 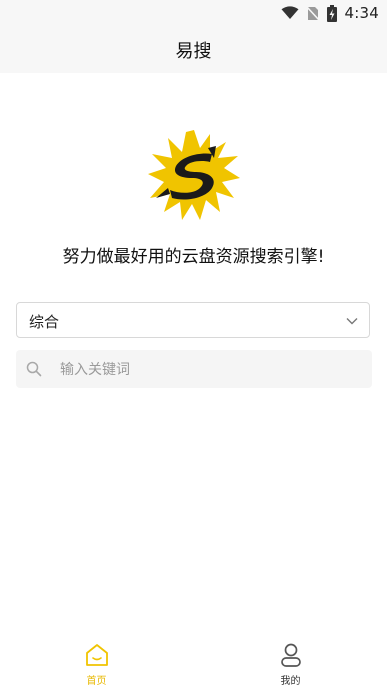 I want to click on chevron-down-icon, so click(x=352, y=321).